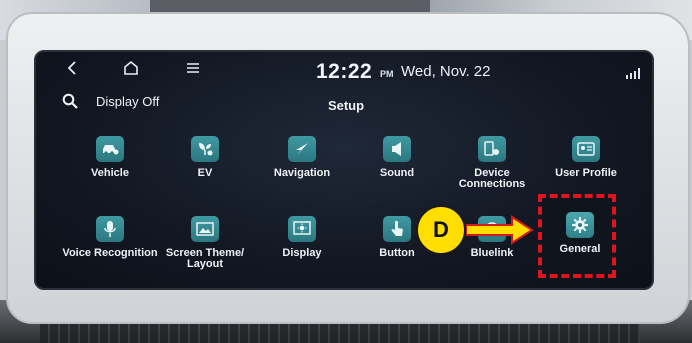 Image resolution: width=692 pixels, height=343 pixels. What do you see at coordinates (397, 229) in the screenshot?
I see `button-touch-icon` at bounding box center [397, 229].